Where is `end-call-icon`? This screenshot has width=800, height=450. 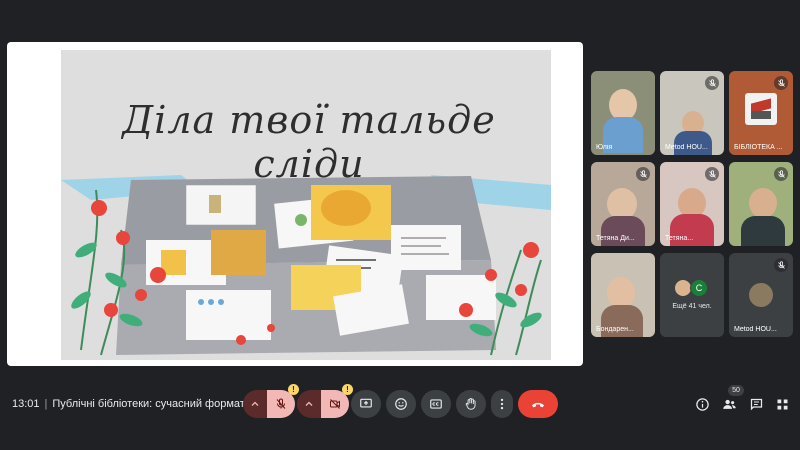 end-call-icon is located at coordinates (538, 405).